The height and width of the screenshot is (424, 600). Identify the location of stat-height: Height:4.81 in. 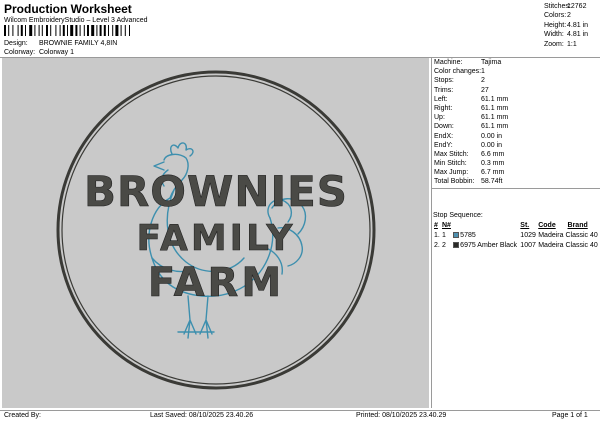
(566, 25).